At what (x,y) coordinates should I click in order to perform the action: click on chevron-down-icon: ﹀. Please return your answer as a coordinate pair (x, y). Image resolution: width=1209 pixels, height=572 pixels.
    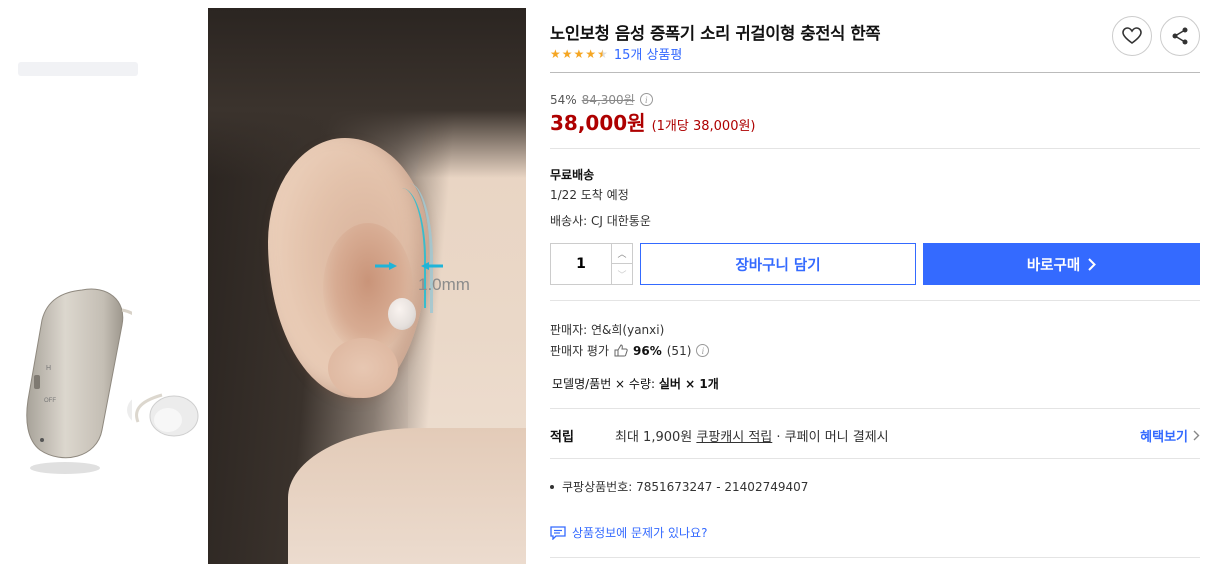
    Looking at the image, I should click on (622, 275).